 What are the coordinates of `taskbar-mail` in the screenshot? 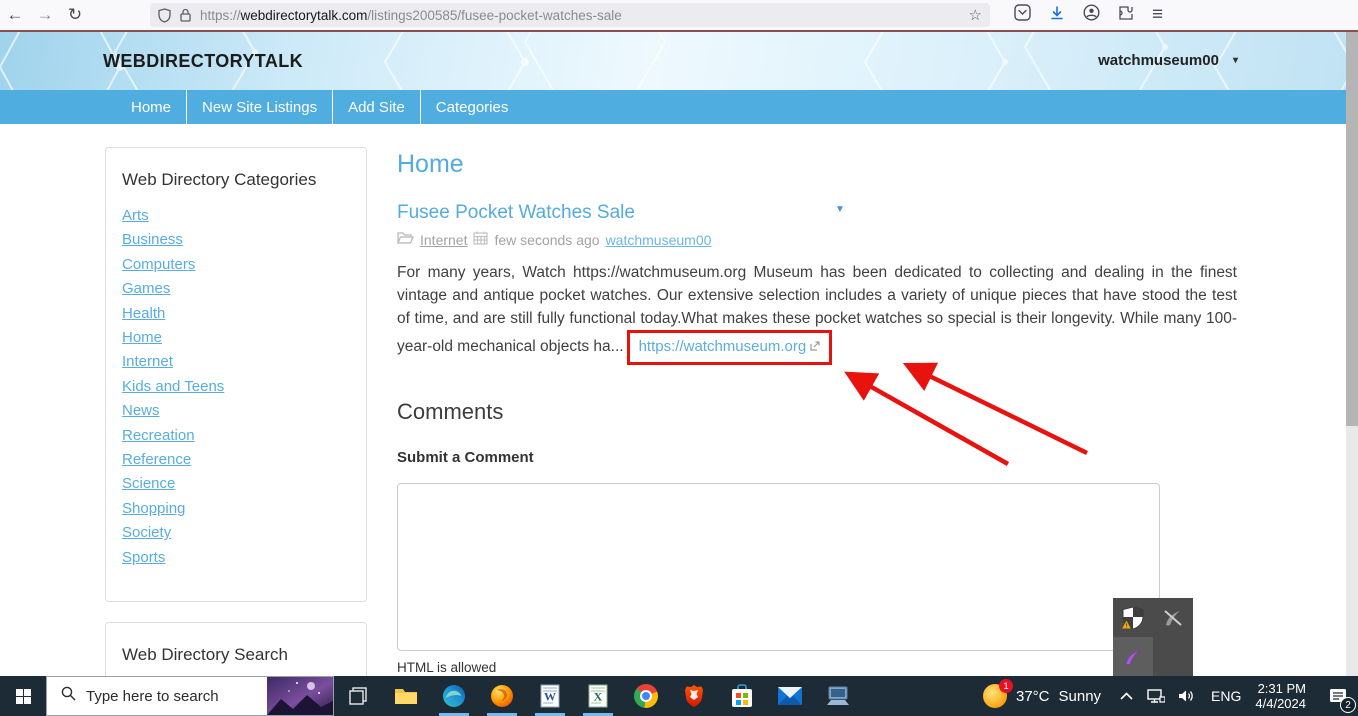 It's located at (790, 696).